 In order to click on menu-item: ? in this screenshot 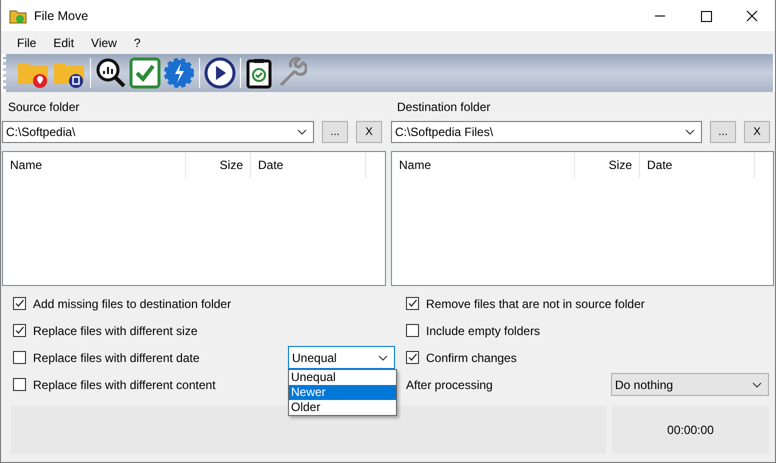, I will do `click(138, 43)`.